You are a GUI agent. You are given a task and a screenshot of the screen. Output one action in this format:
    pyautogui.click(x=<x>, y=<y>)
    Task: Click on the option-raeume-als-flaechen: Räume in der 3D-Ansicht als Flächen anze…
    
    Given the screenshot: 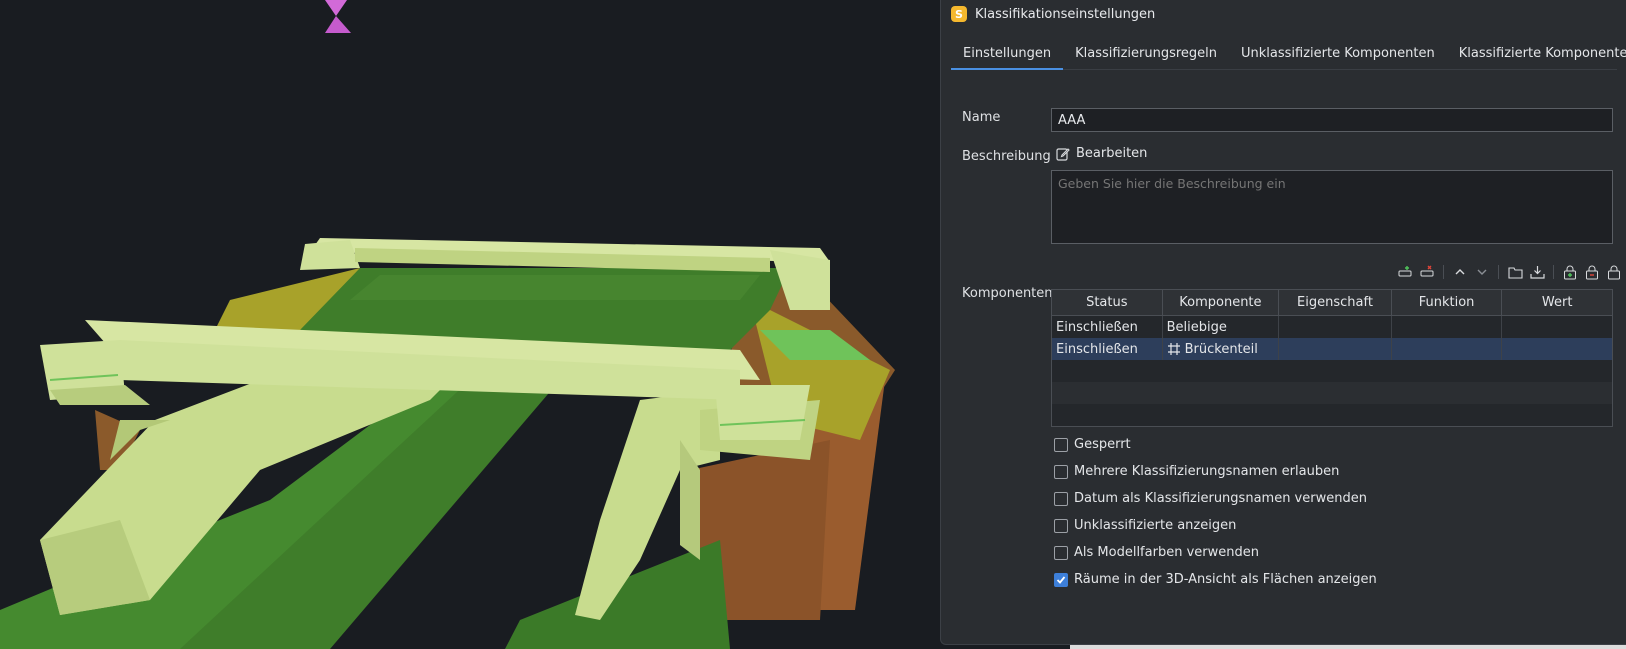 What is the action you would take?
    pyautogui.click(x=1215, y=579)
    